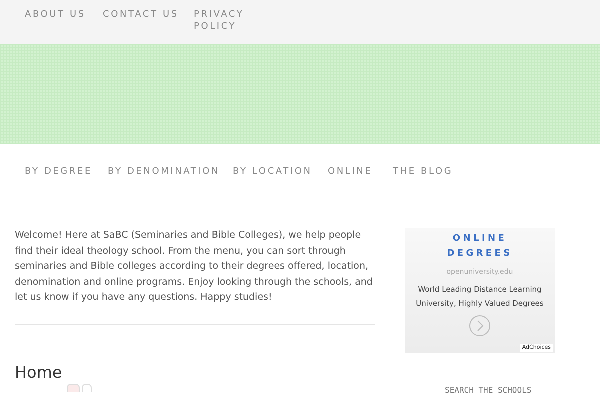 The image size is (600, 400). Describe the element at coordinates (480, 247) in the screenshot. I see `ad-title: ONLINE DEGREES` at that location.